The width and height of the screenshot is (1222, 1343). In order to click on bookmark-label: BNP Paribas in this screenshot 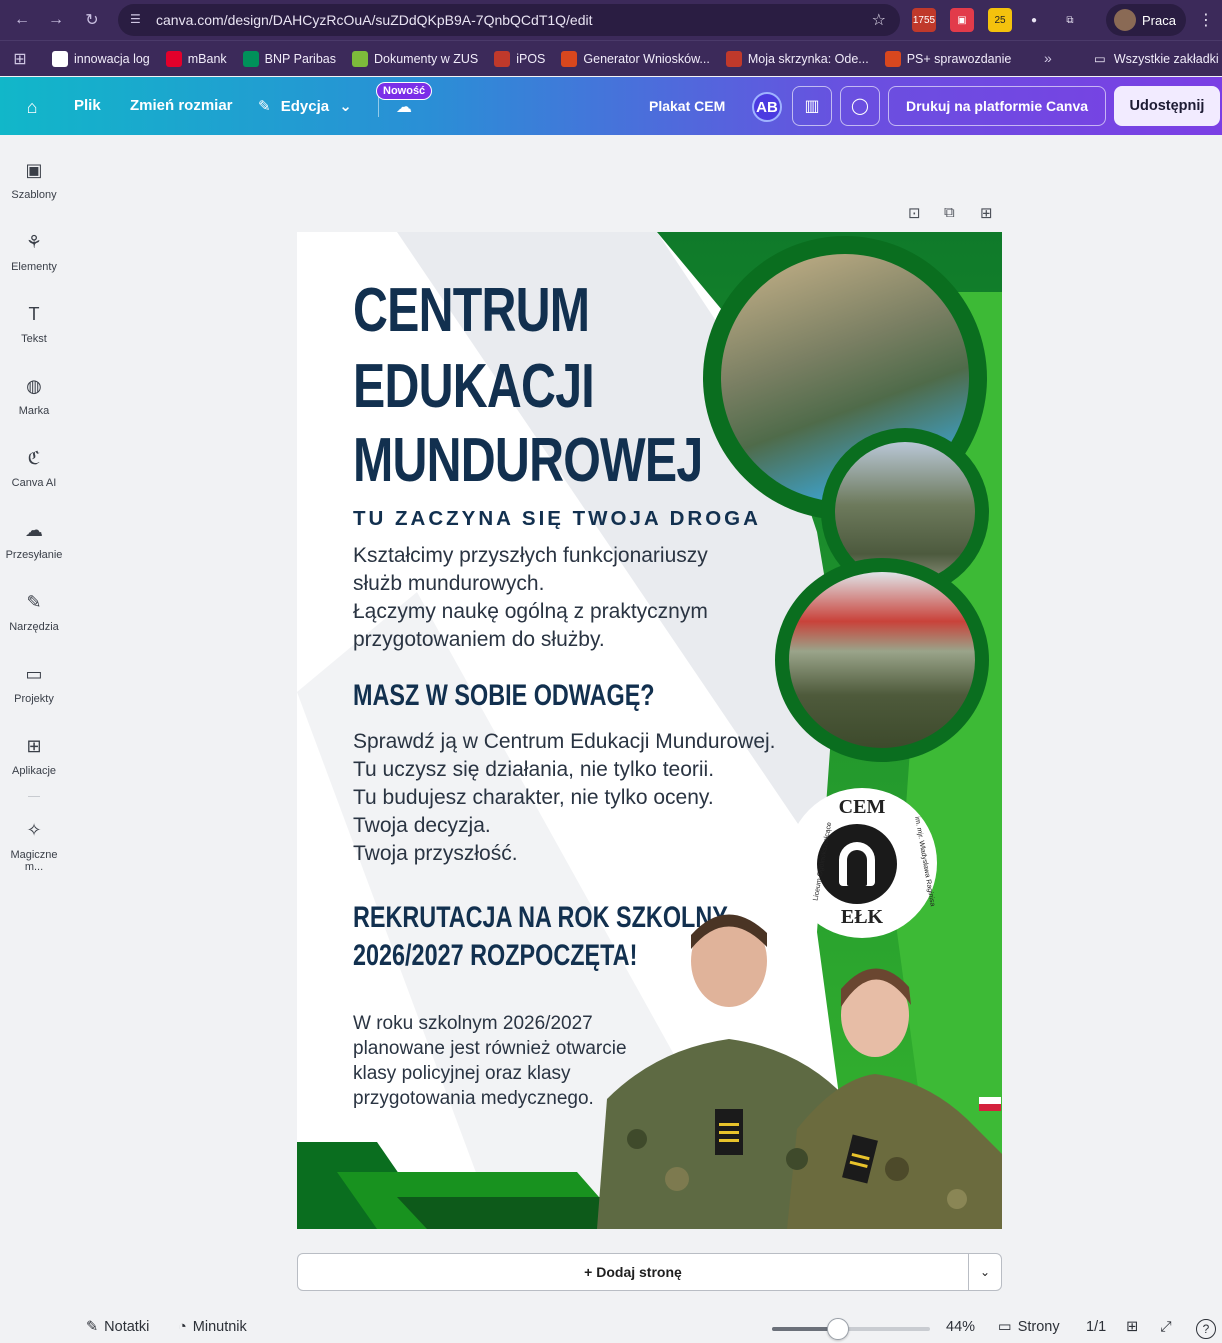, I will do `click(300, 58)`.